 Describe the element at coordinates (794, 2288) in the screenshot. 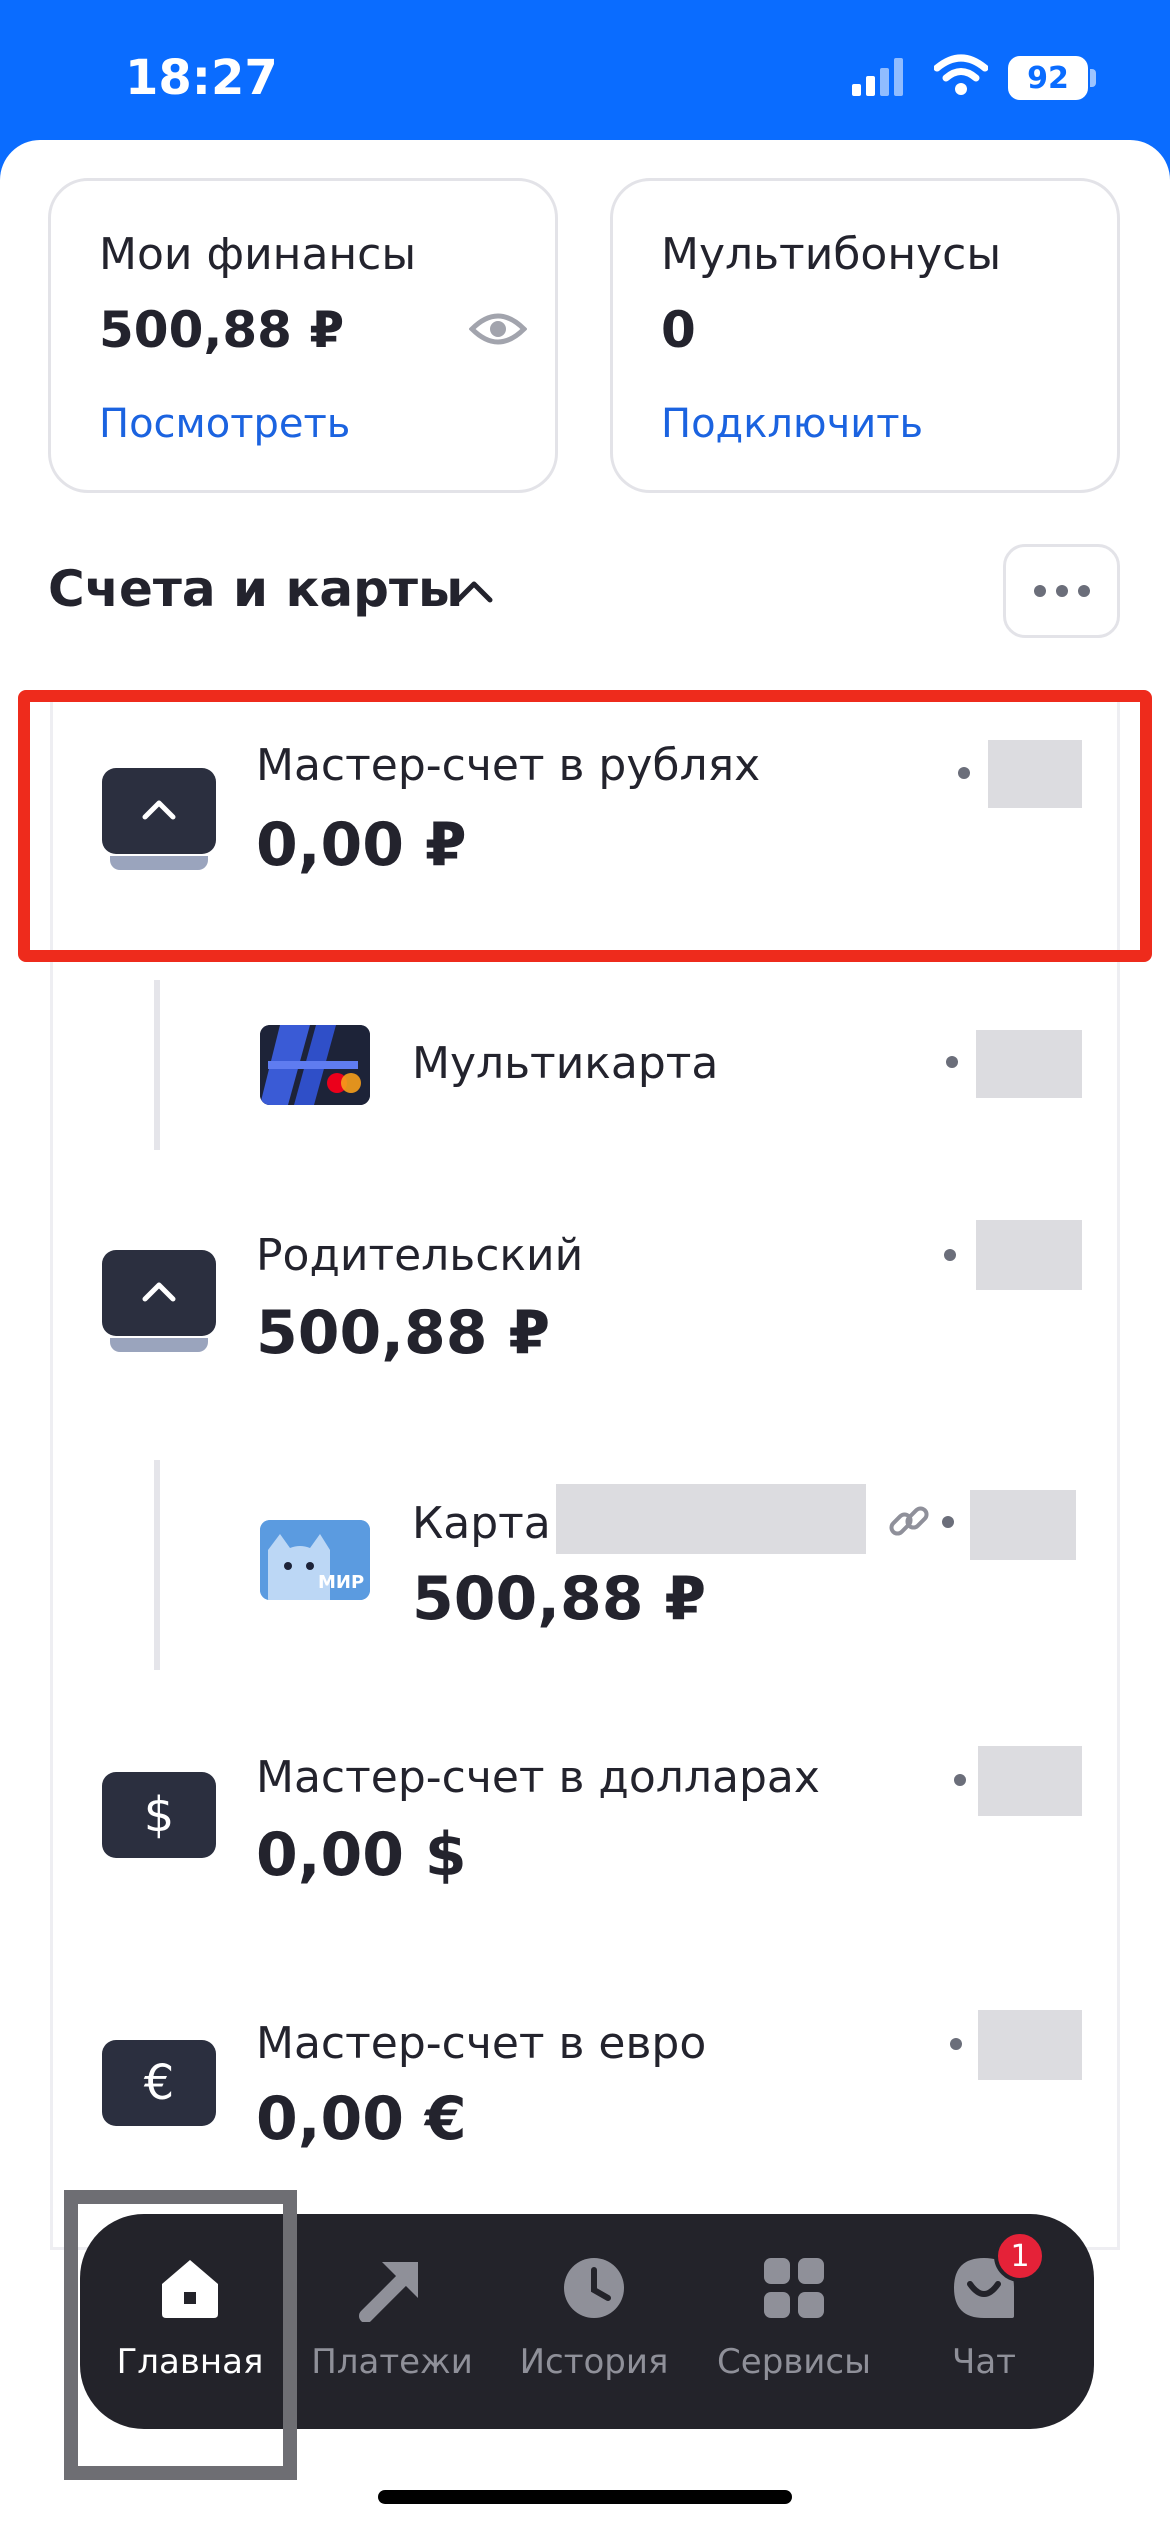

I see `grid-icon` at that location.